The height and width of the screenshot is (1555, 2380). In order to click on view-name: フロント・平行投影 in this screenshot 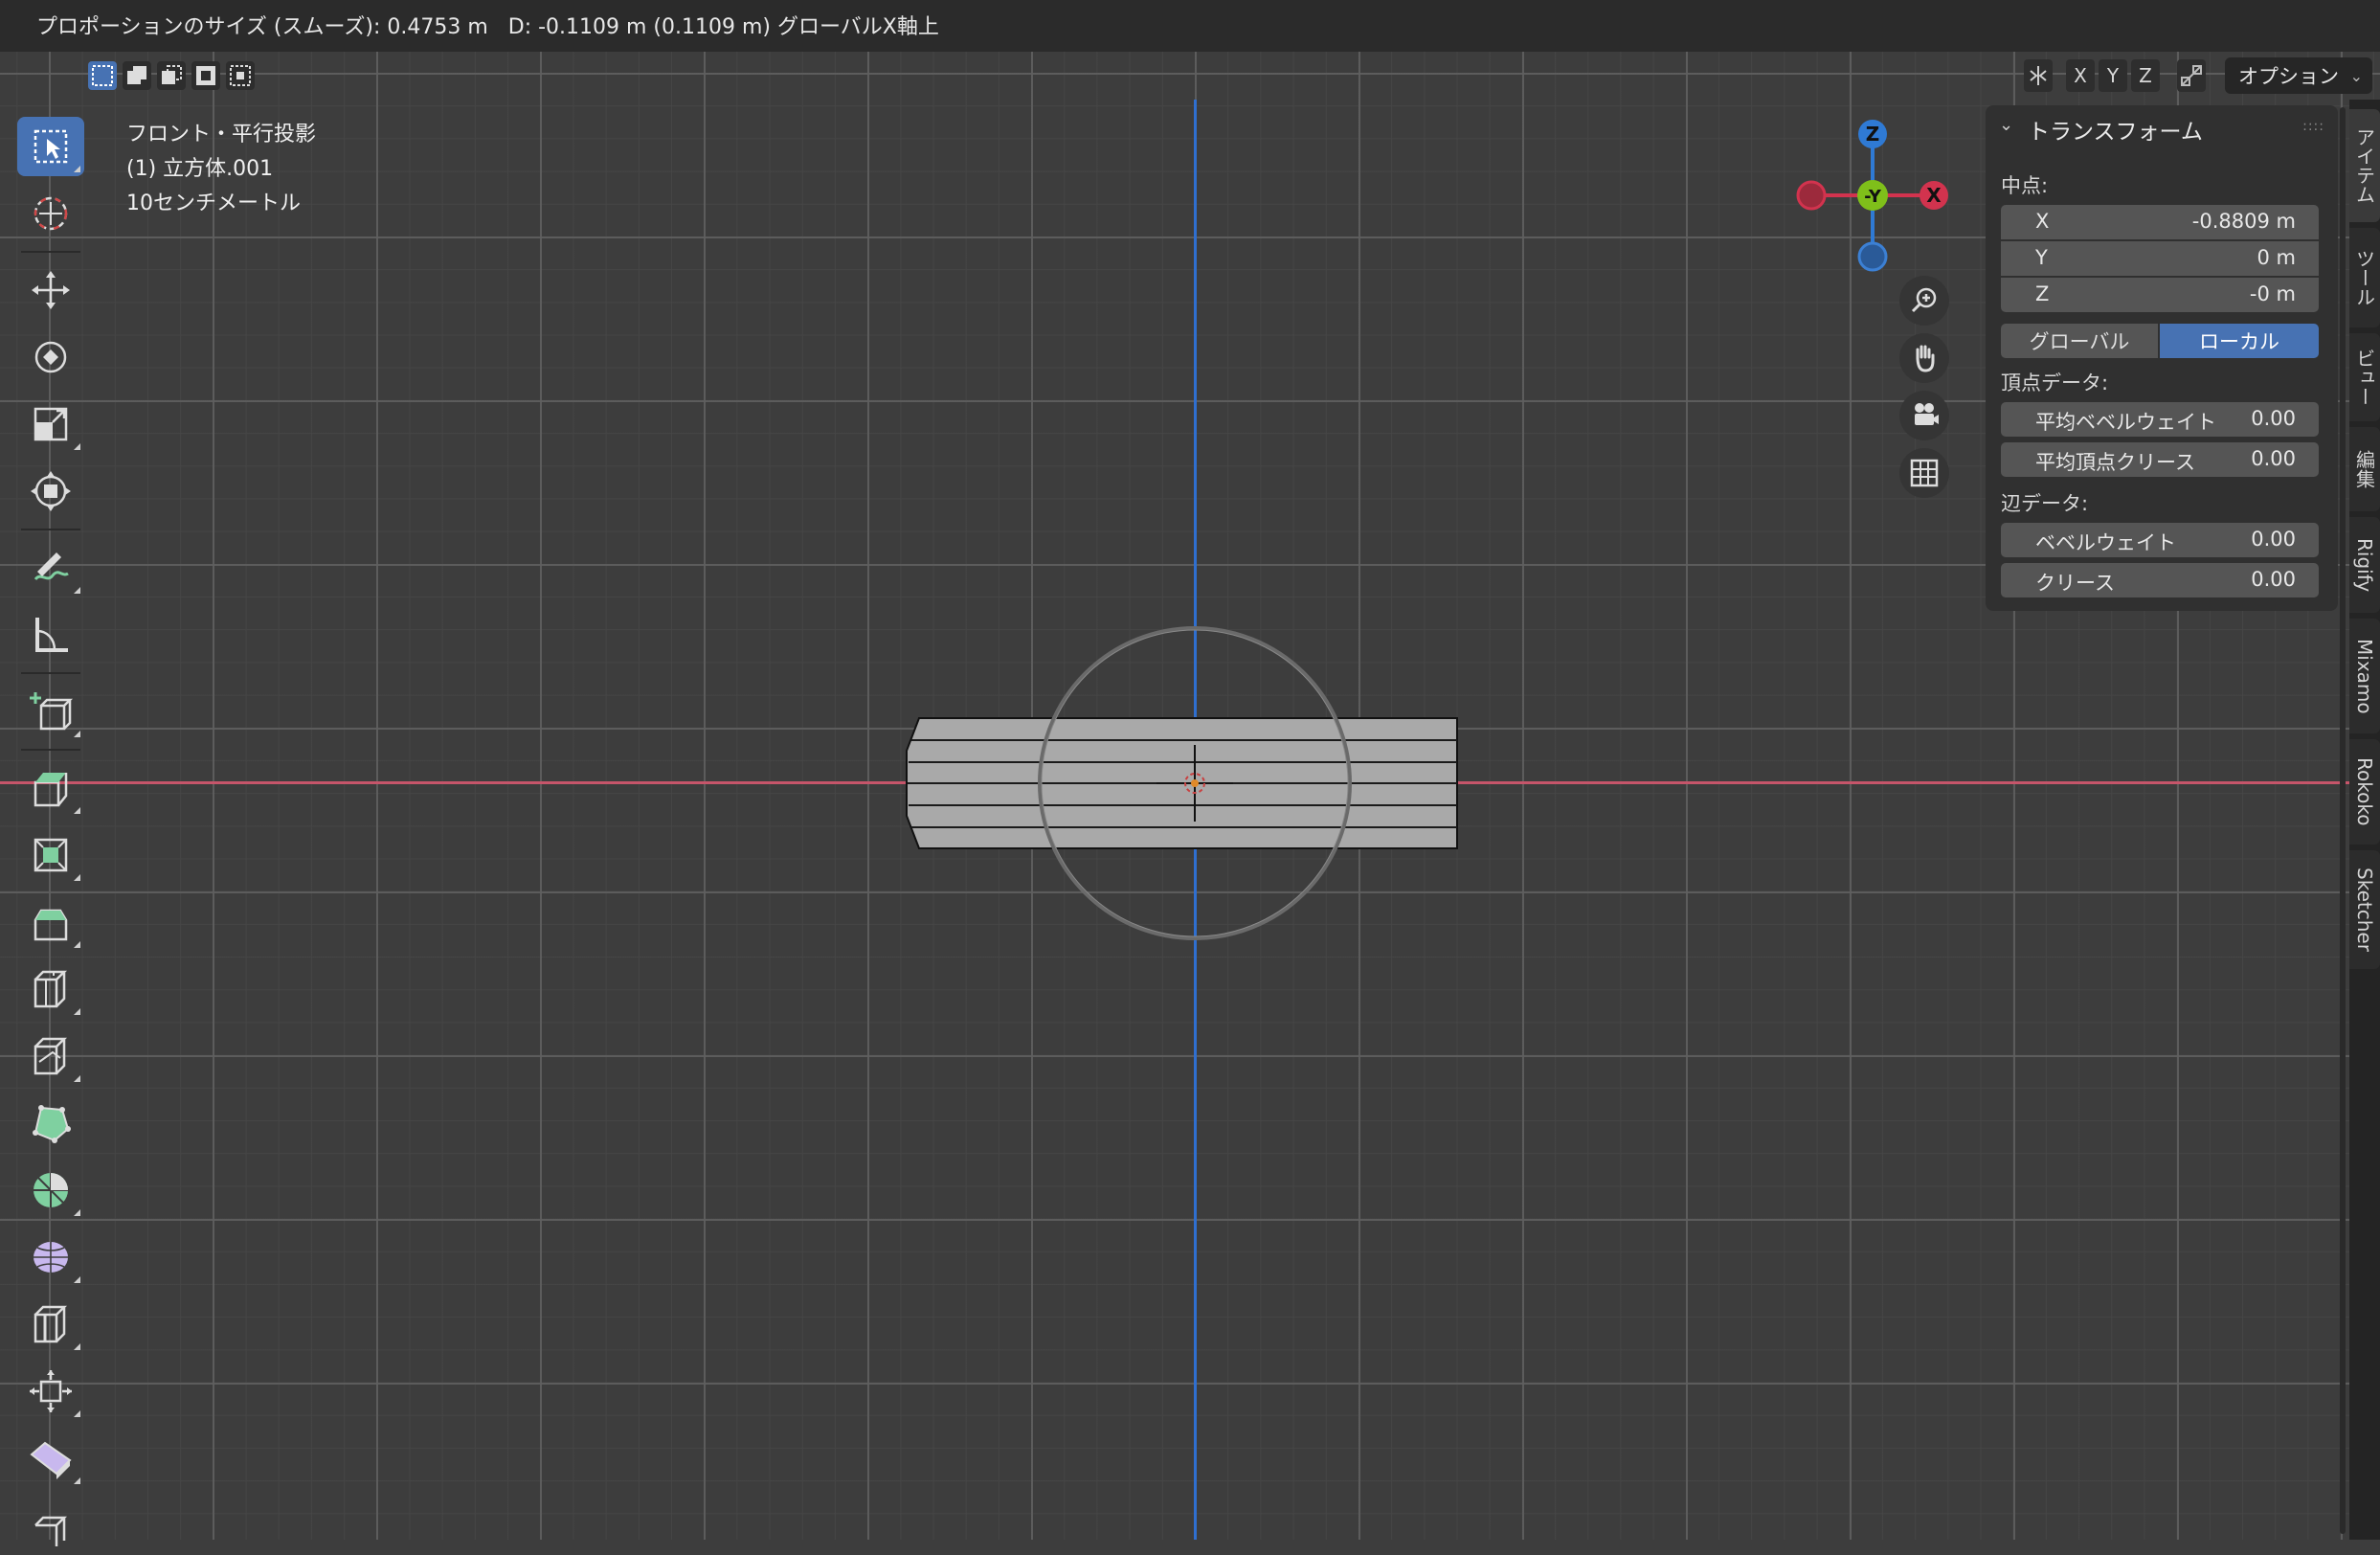, I will do `click(222, 134)`.